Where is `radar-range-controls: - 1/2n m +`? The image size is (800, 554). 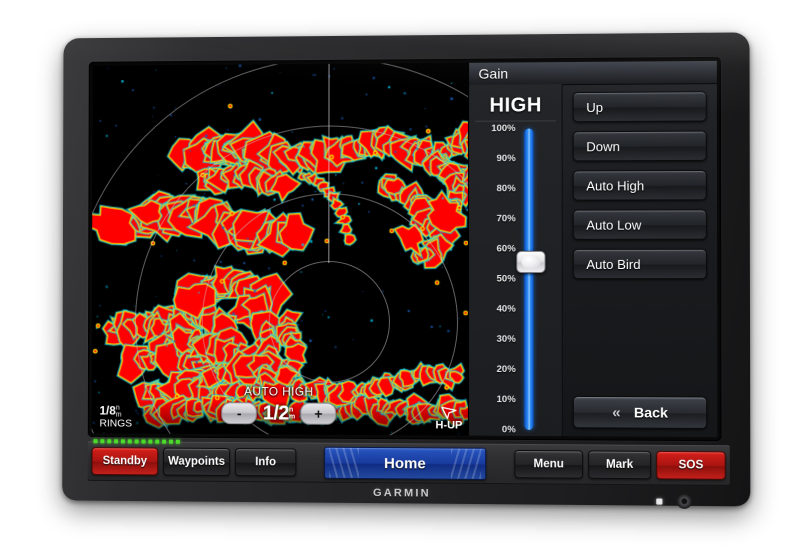
radar-range-controls: - 1/2n m + is located at coordinates (280, 414).